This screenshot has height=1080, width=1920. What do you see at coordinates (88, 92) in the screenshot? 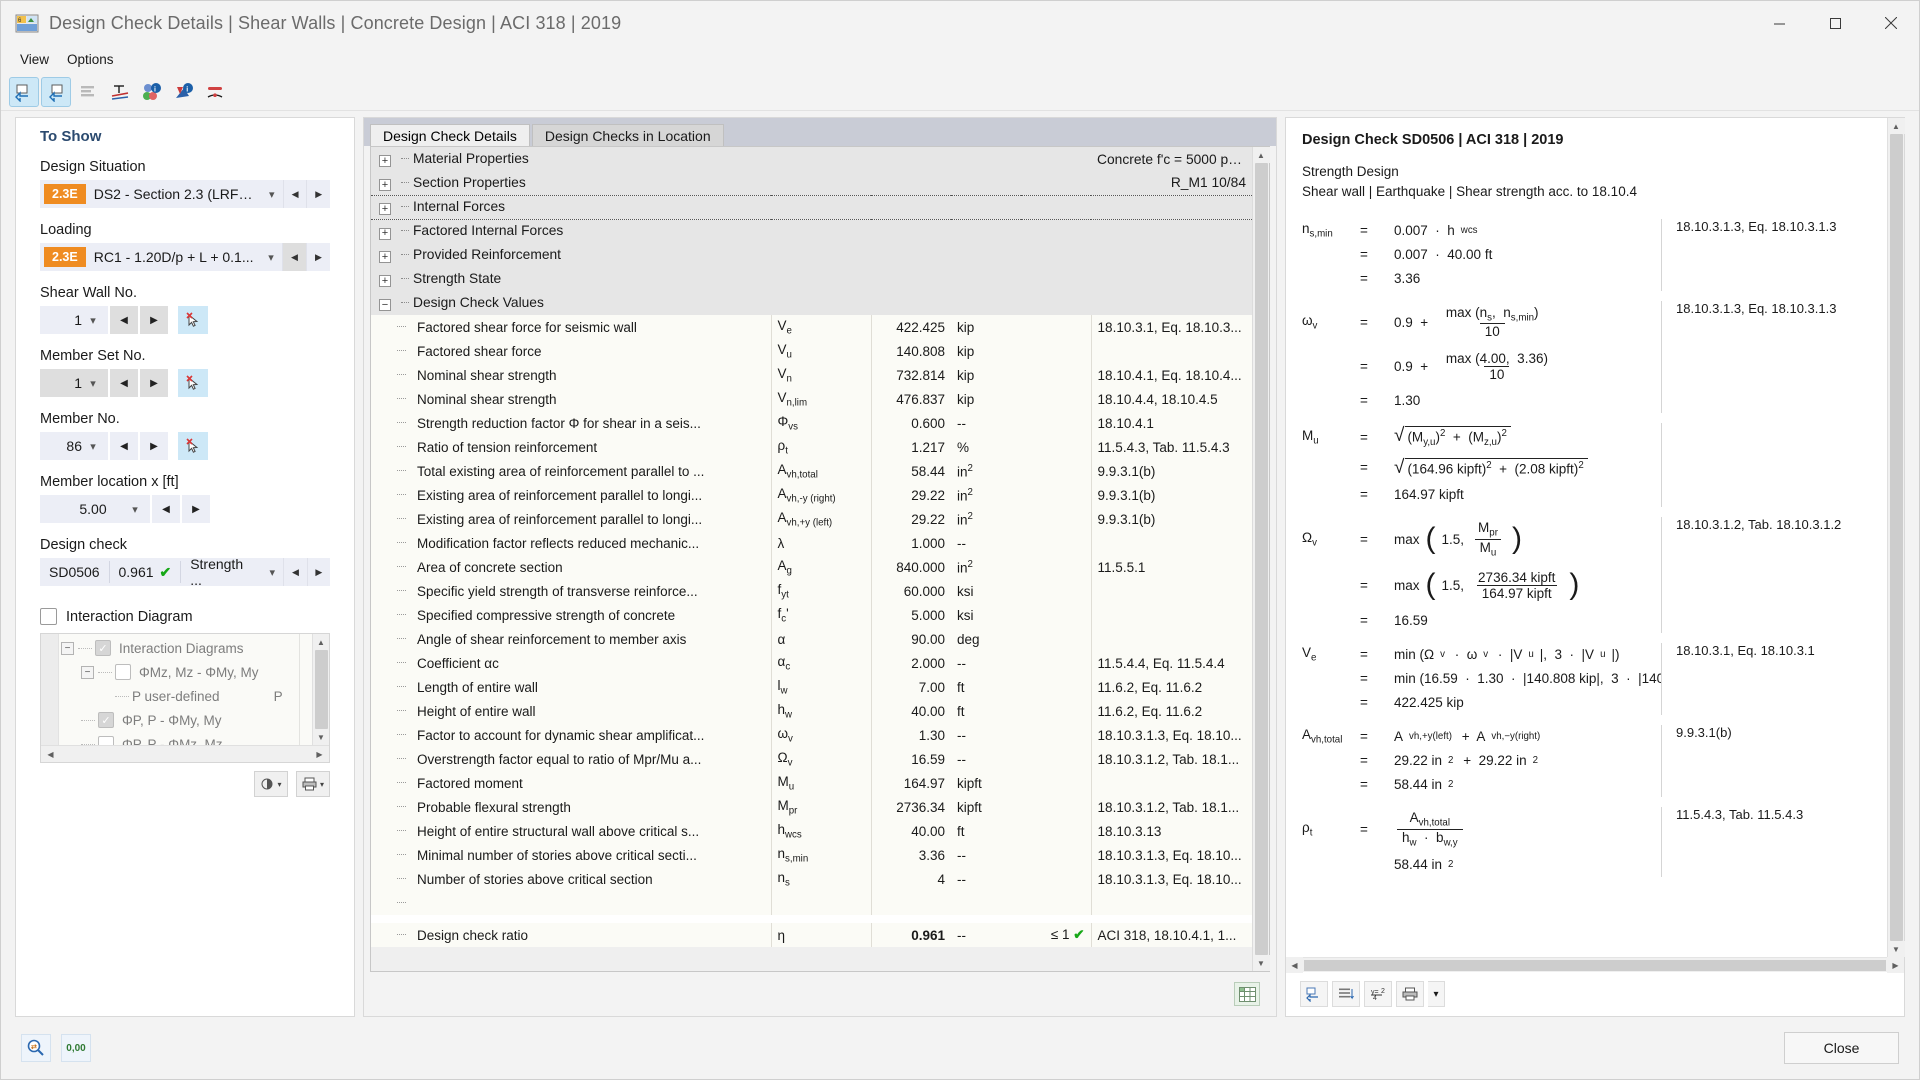
I see `table-list-icon` at bounding box center [88, 92].